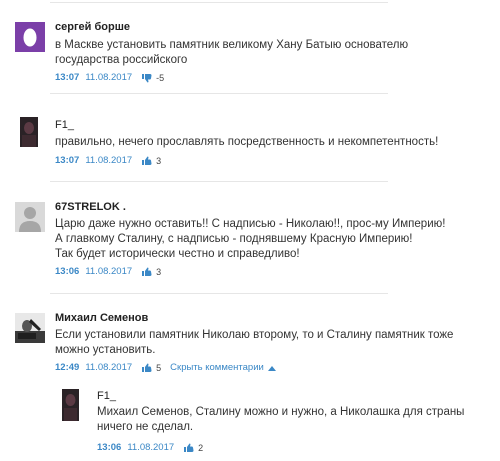 This screenshot has height=461, width=500. What do you see at coordinates (101, 318) in the screenshot?
I see `comment-author: Михаил Семенов` at bounding box center [101, 318].